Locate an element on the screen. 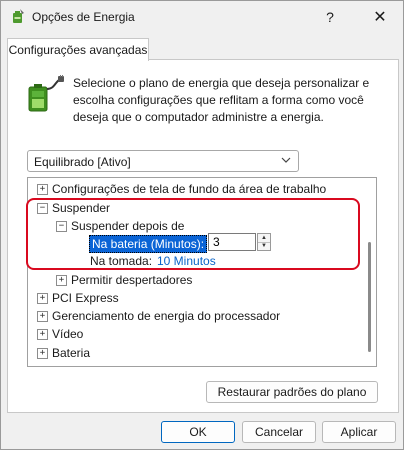 This screenshot has width=404, height=450. title-bar: Opções de Energia ? ✕ is located at coordinates (202, 17).